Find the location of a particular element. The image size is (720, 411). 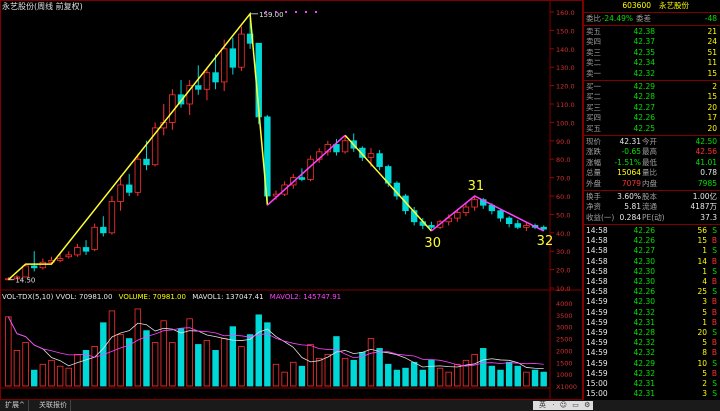

tick-row: 14:59 42.30 3 B is located at coordinates (652, 302).